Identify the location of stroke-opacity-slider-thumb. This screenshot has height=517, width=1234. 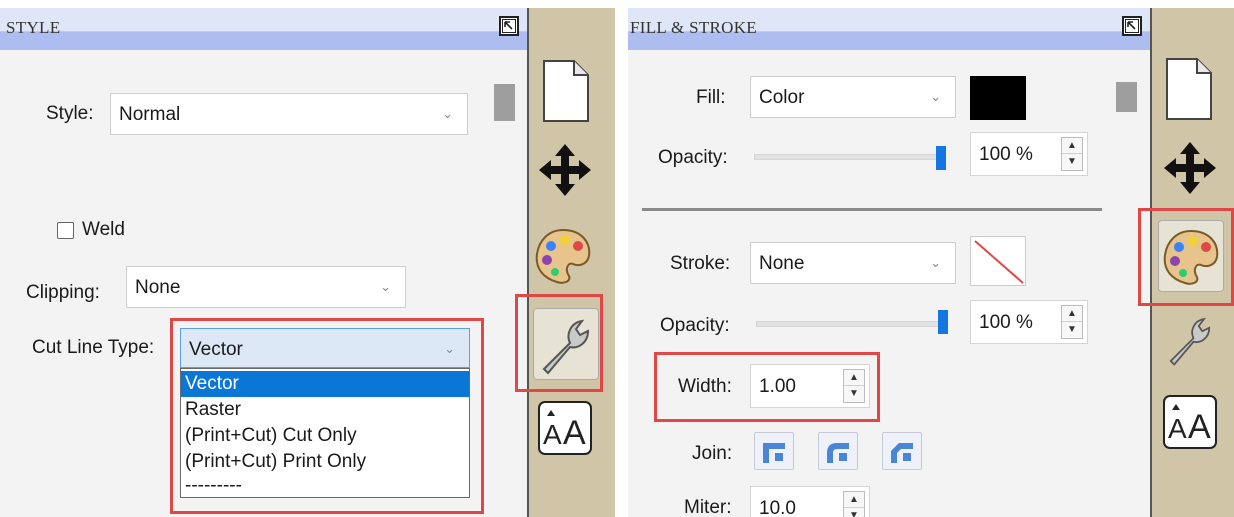
(943, 322).